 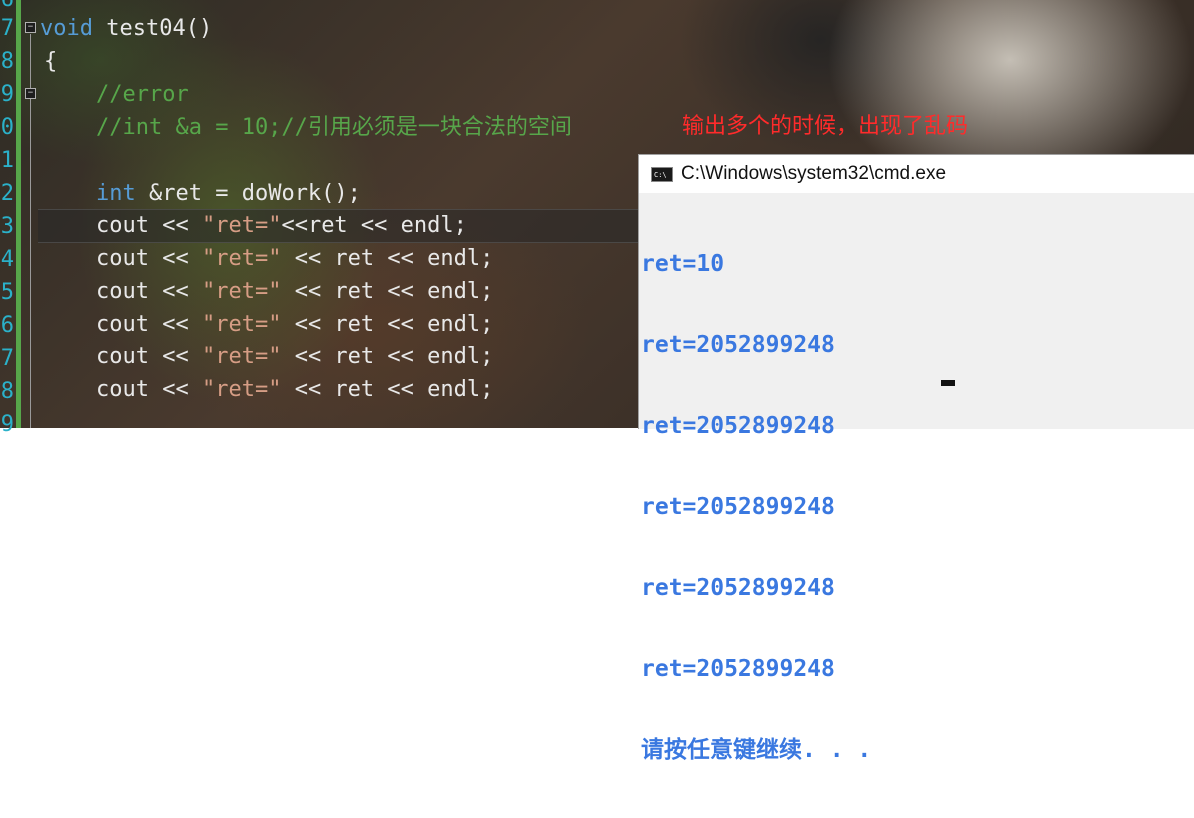 I want to click on code-line: {, so click(x=50, y=61).